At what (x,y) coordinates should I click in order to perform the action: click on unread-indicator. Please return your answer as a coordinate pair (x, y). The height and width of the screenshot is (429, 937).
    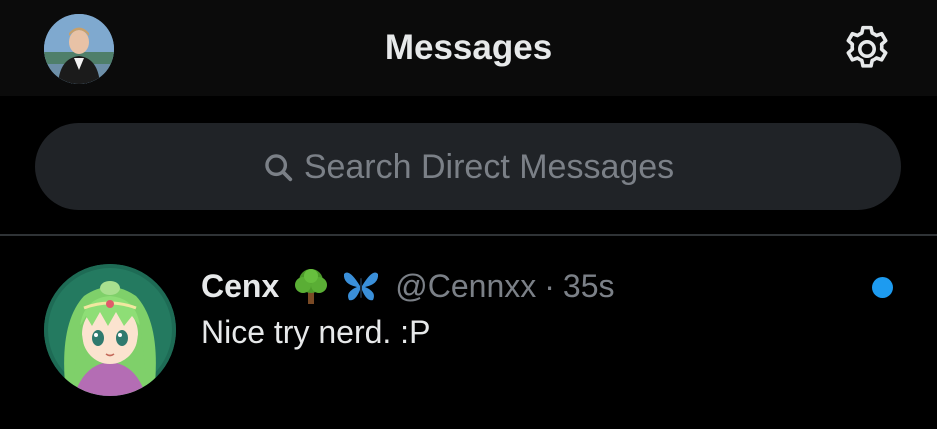
    Looking at the image, I should click on (882, 287).